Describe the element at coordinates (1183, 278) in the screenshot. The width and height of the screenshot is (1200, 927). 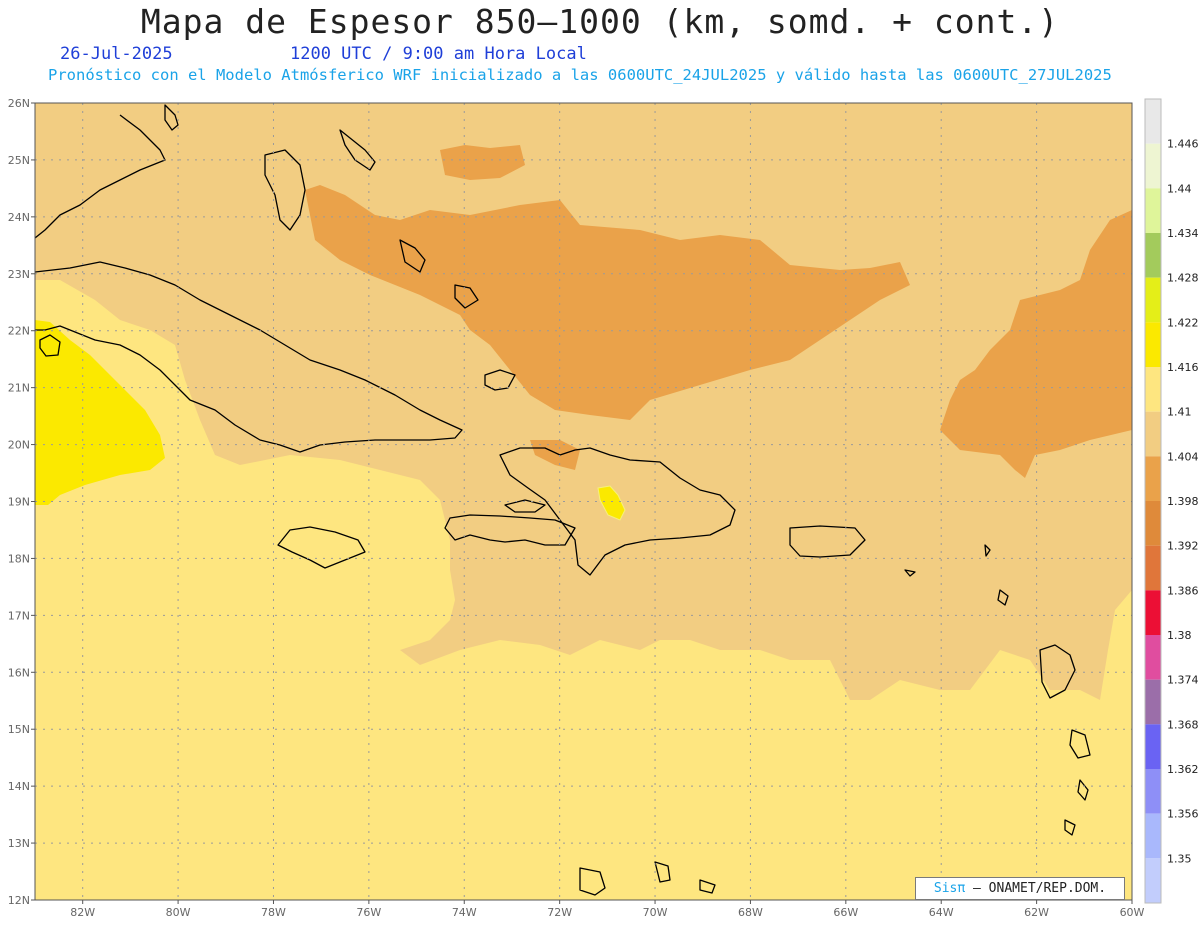
I see `colorbar-label: 1.428` at that location.